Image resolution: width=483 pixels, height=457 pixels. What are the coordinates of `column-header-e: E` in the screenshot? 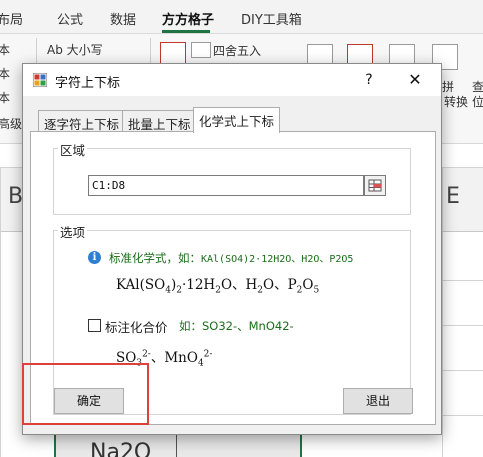 It's located at (453, 196).